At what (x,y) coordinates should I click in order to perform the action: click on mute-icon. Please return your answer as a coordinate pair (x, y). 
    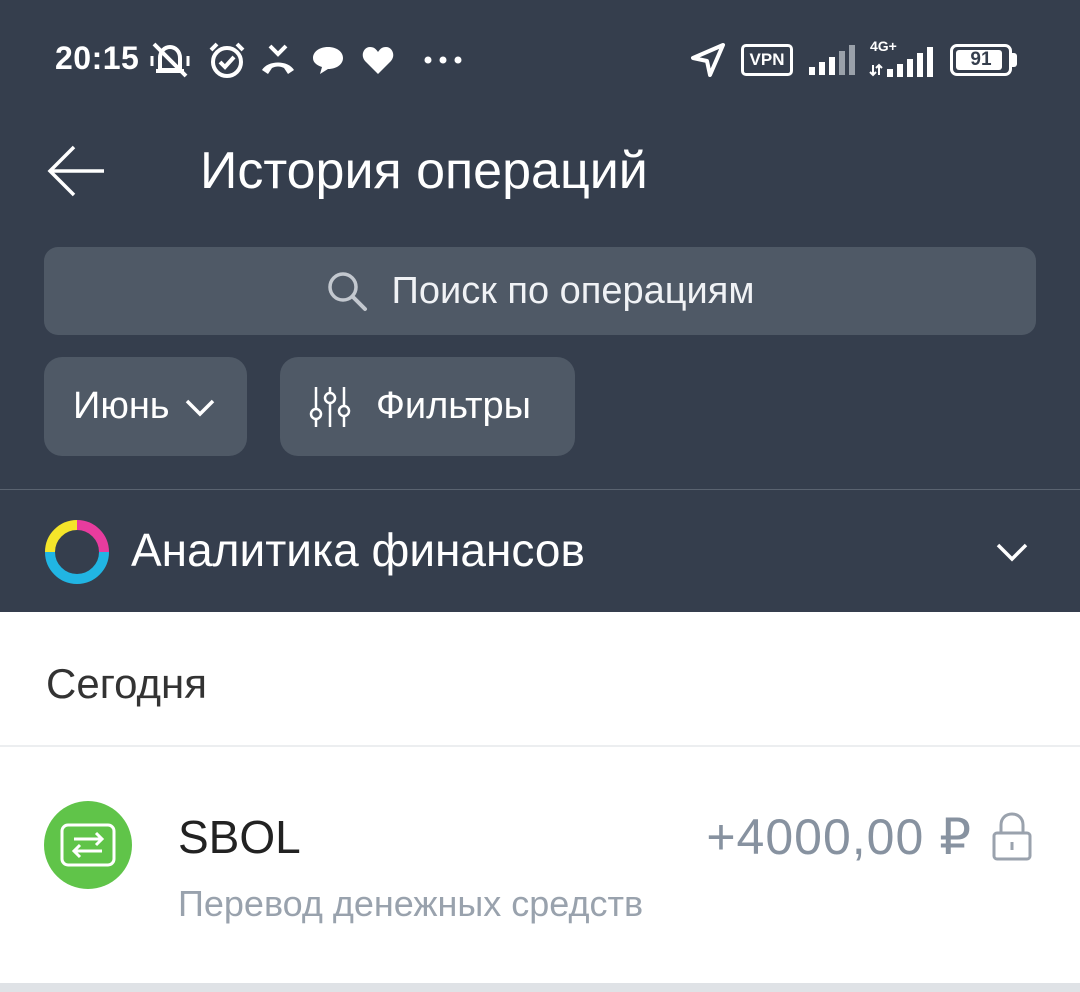
    Looking at the image, I should click on (170, 60).